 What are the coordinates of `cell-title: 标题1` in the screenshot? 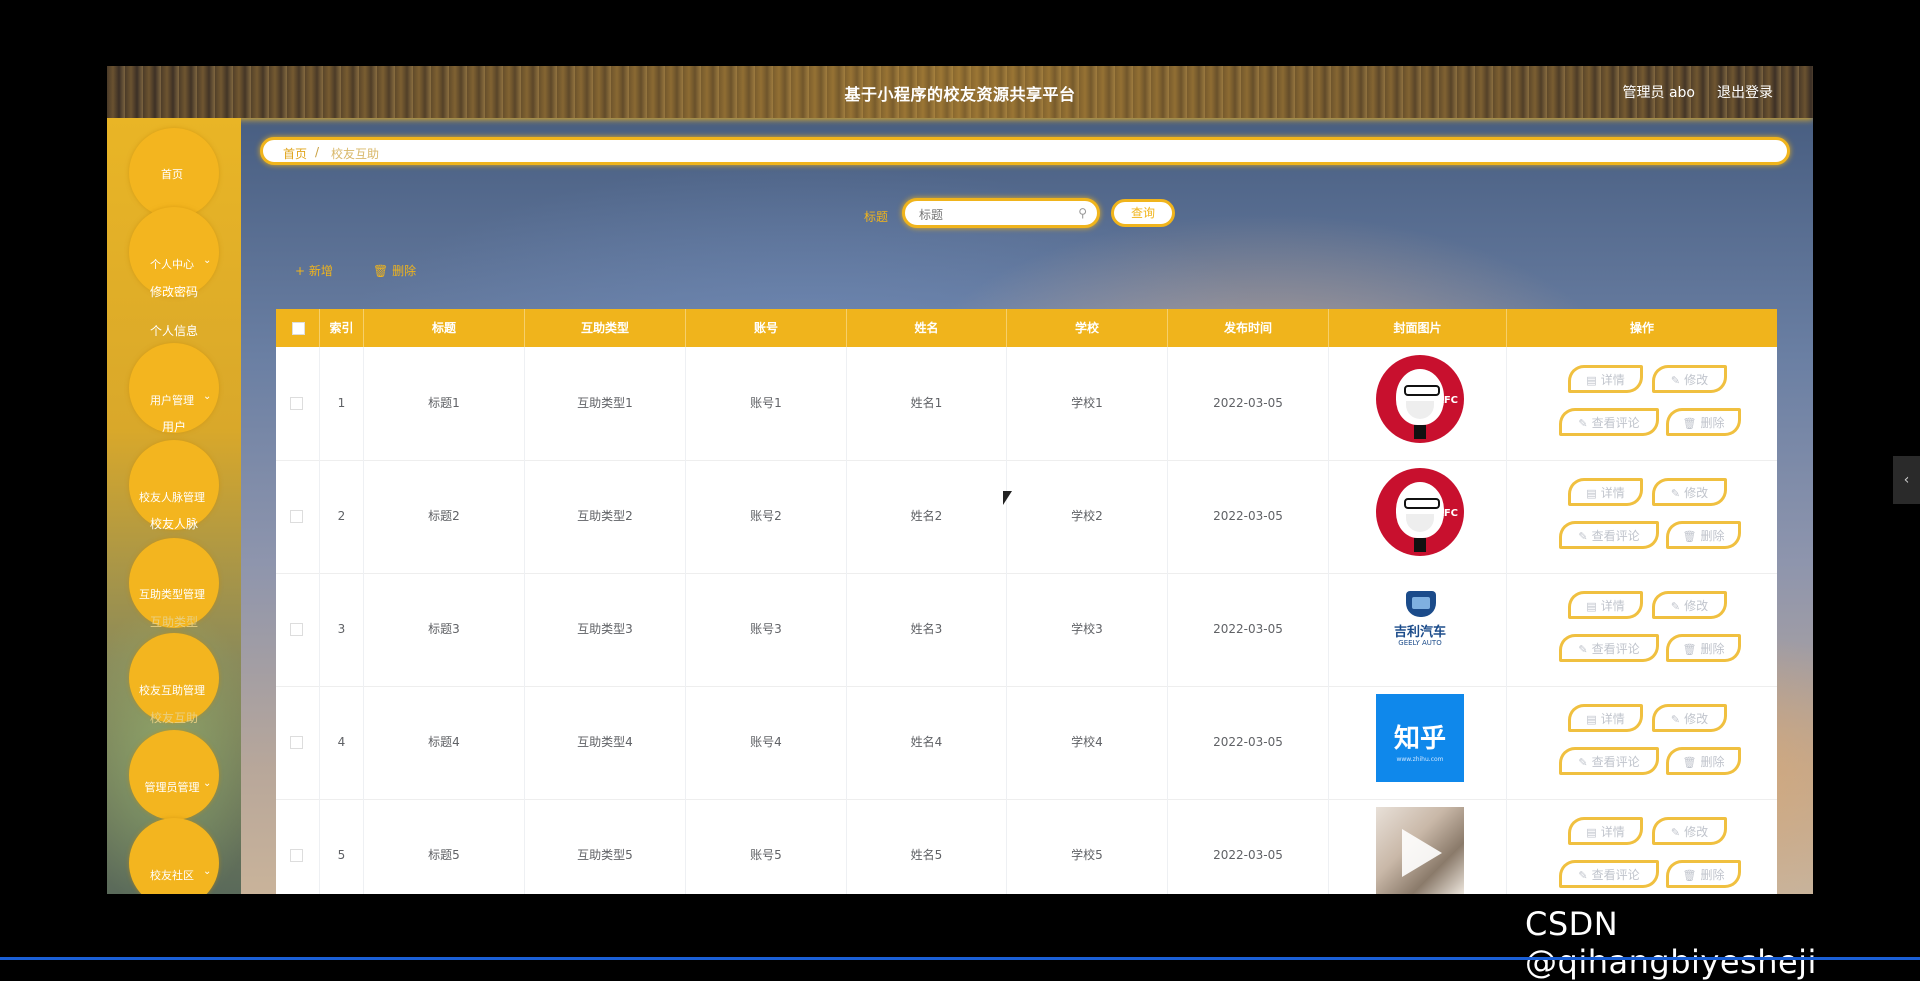 It's located at (444, 403).